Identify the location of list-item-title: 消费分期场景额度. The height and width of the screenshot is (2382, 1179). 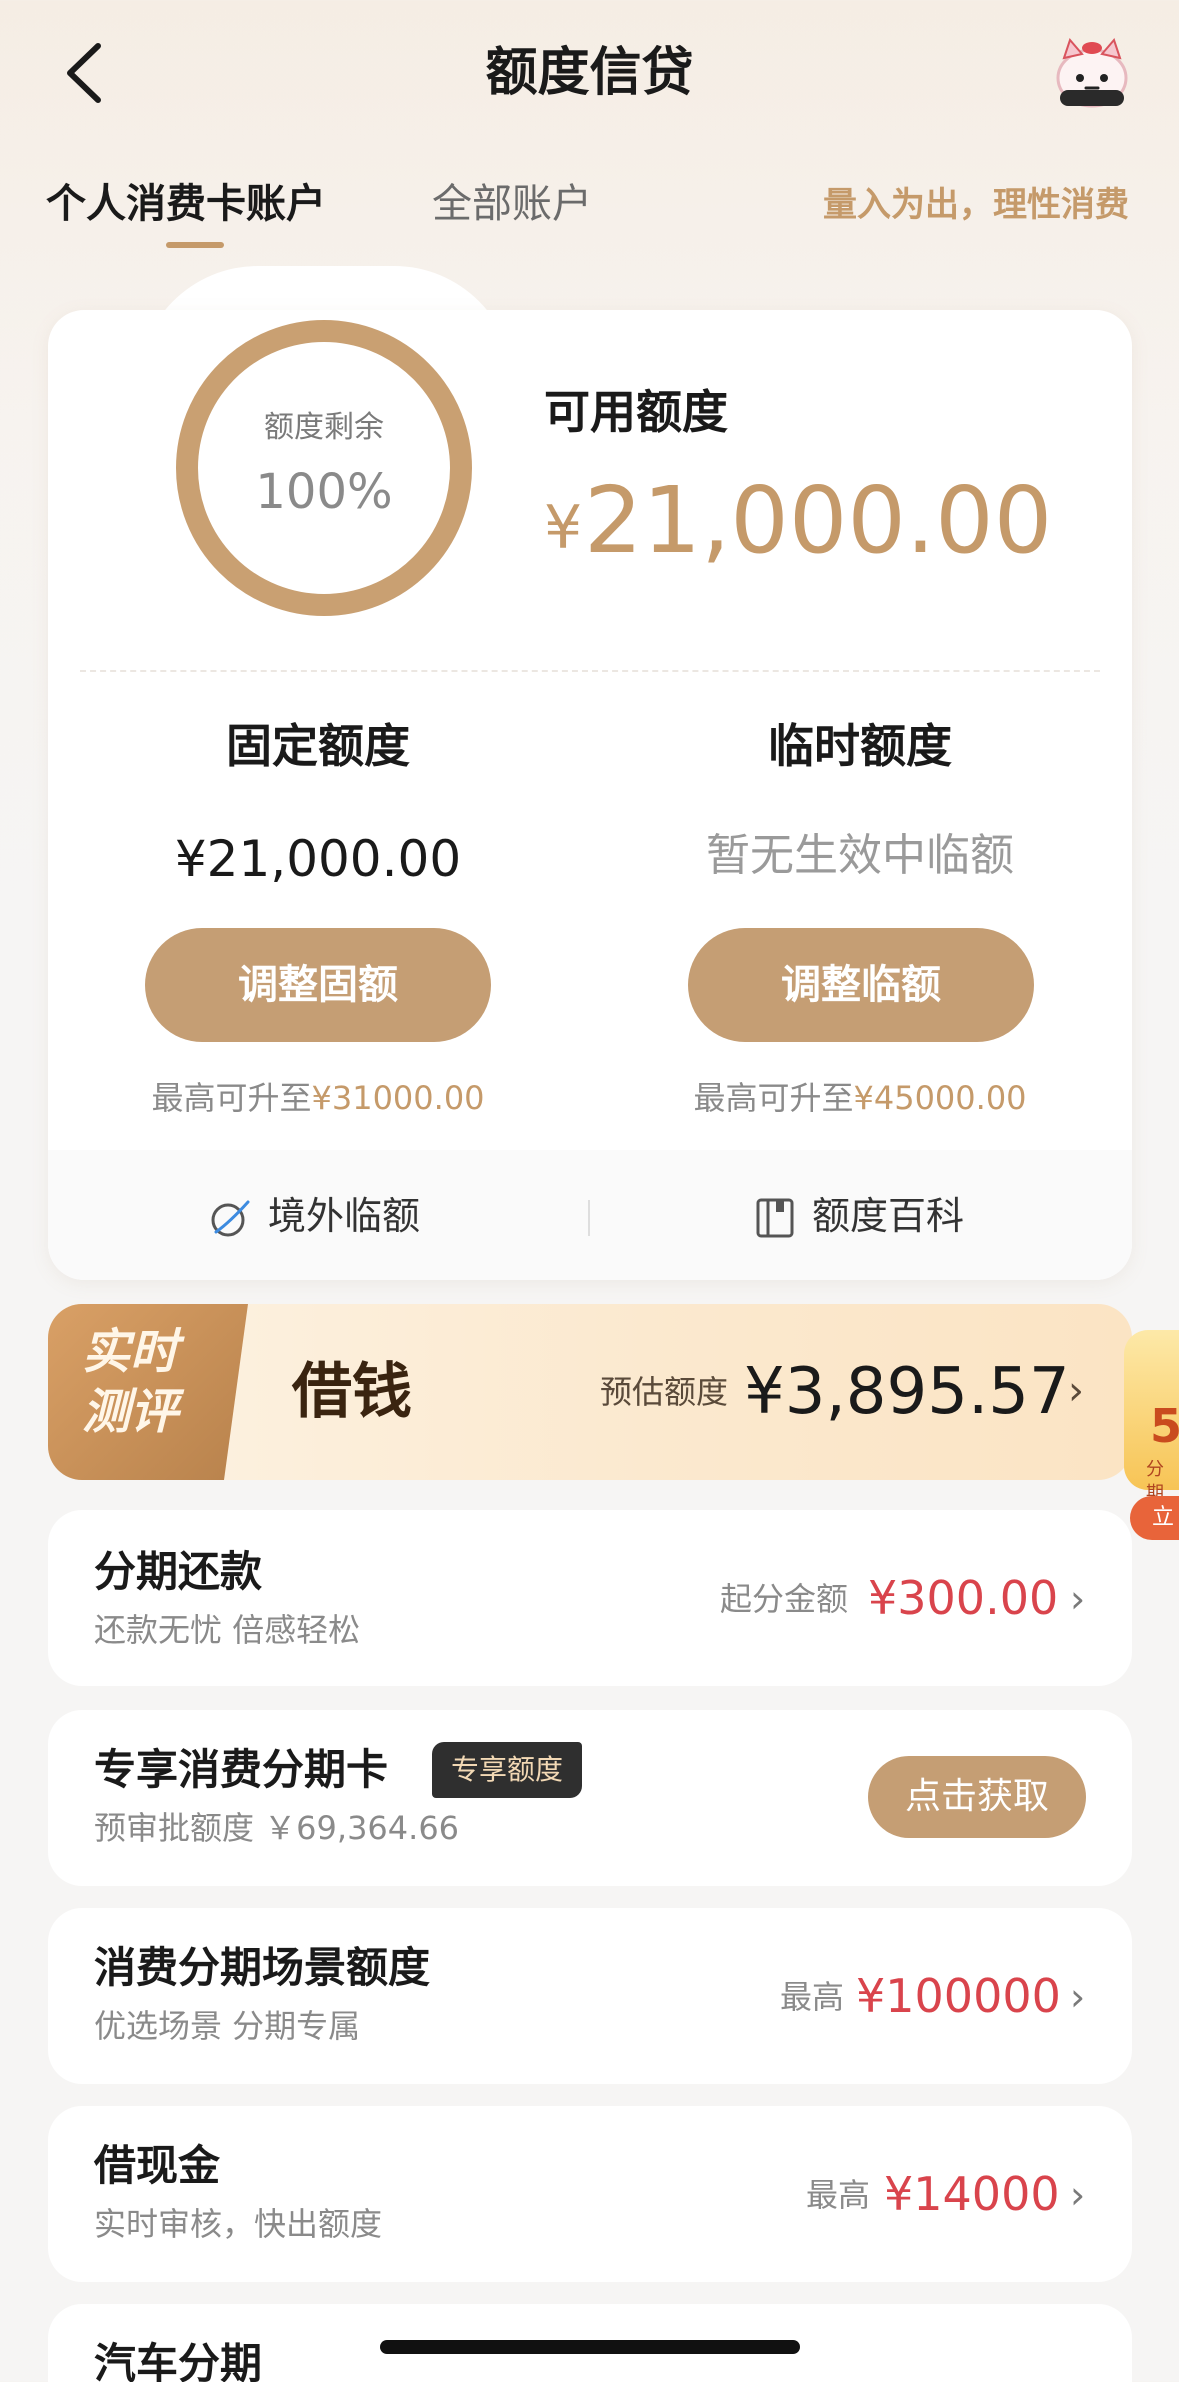
(262, 1967).